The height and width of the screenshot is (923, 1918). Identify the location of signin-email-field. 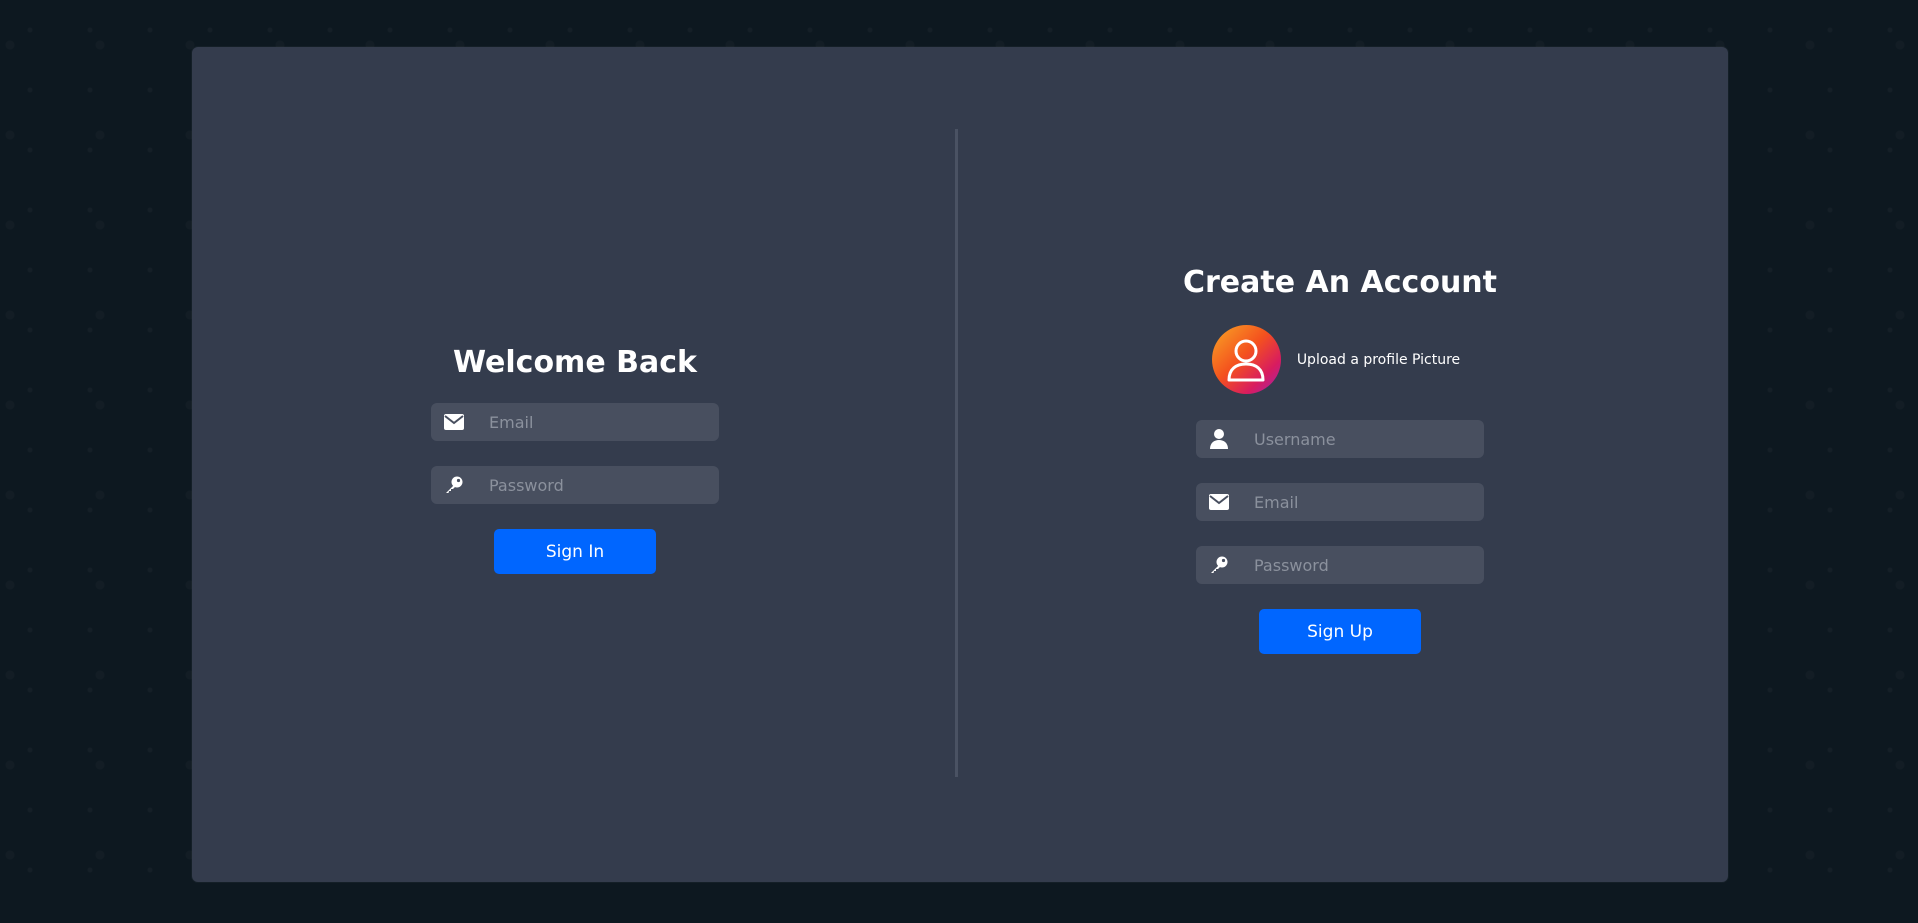
(575, 422).